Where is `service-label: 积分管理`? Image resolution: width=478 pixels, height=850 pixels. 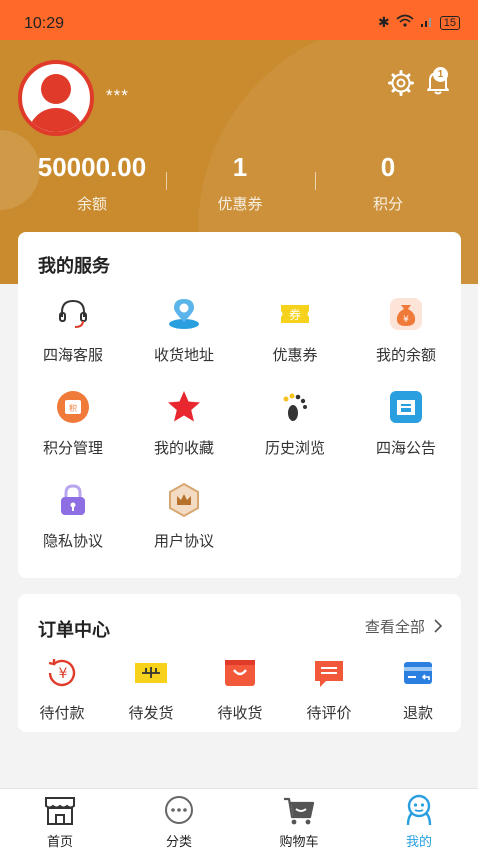 service-label: 积分管理 is located at coordinates (72, 448).